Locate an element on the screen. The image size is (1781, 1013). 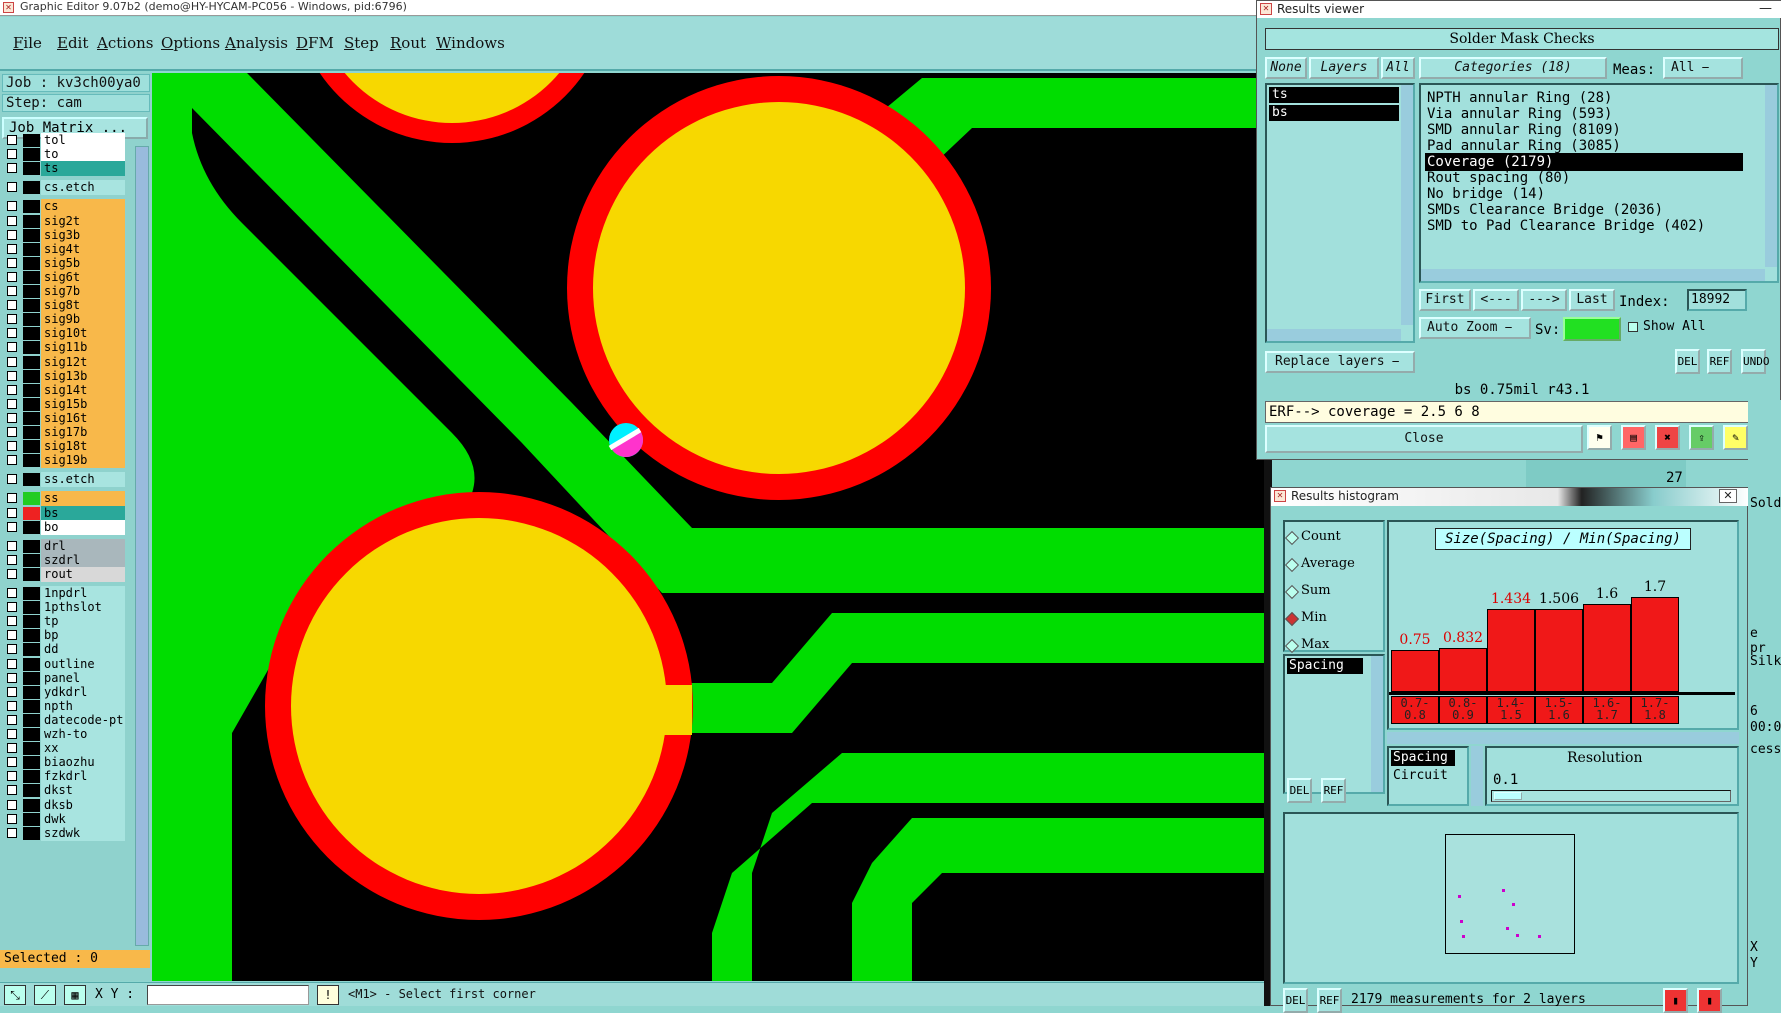
layer-name: datecode-pt is located at coordinates (83, 720).